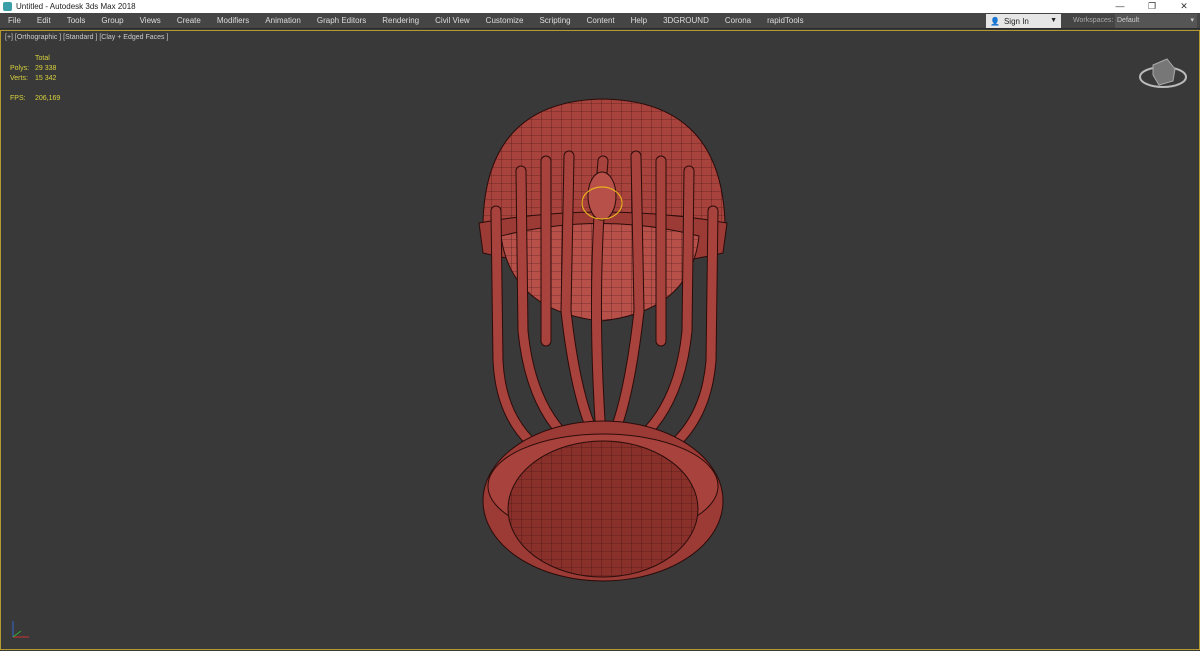 The image size is (1200, 651). Describe the element at coordinates (1192, 20) in the screenshot. I see `chevron-down-icon: ▾` at that location.